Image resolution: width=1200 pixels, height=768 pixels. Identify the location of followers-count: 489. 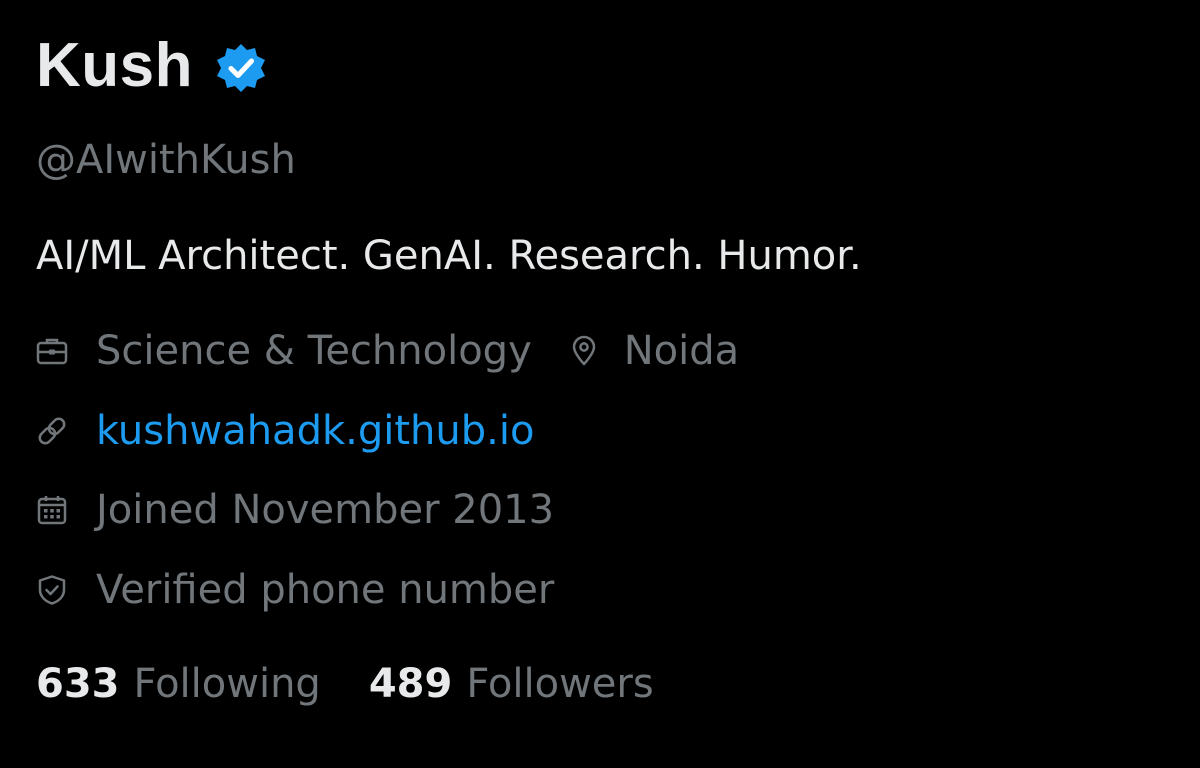
(410, 684).